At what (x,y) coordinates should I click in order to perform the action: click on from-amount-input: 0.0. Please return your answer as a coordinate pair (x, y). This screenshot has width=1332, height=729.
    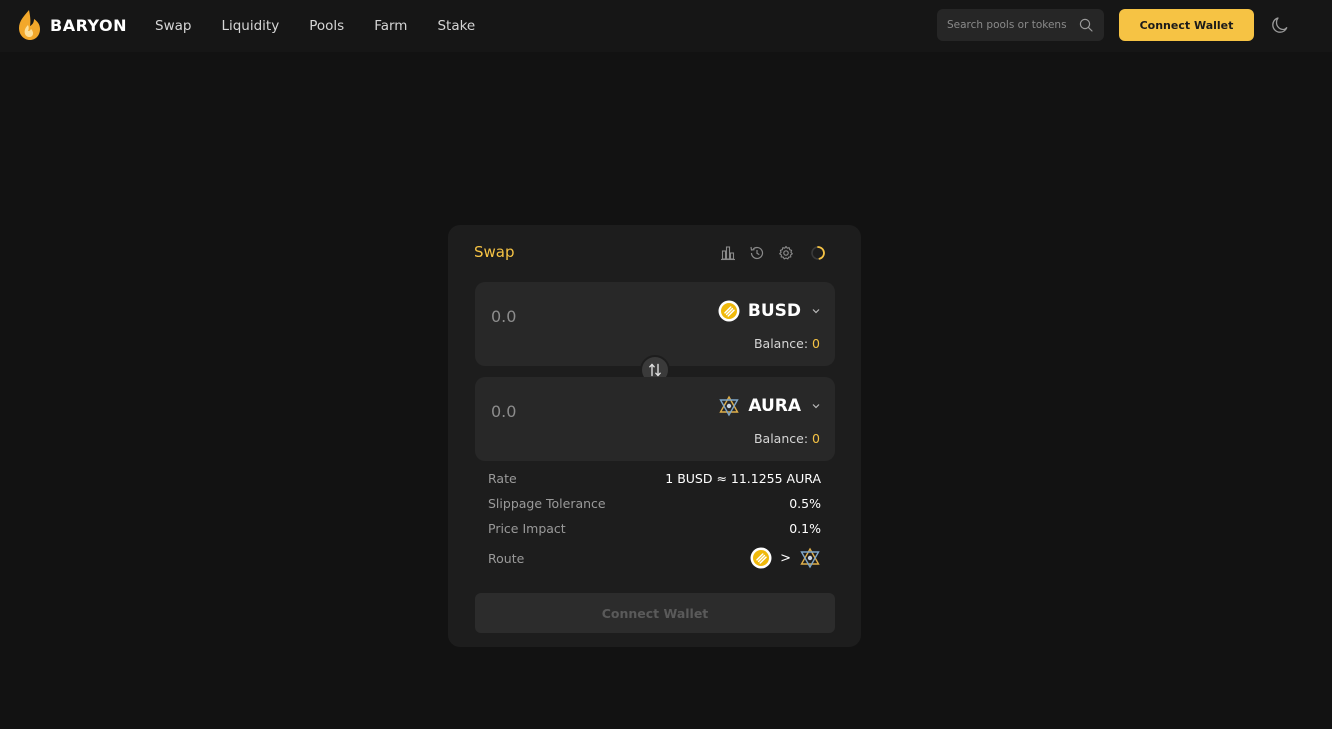
    Looking at the image, I should click on (503, 316).